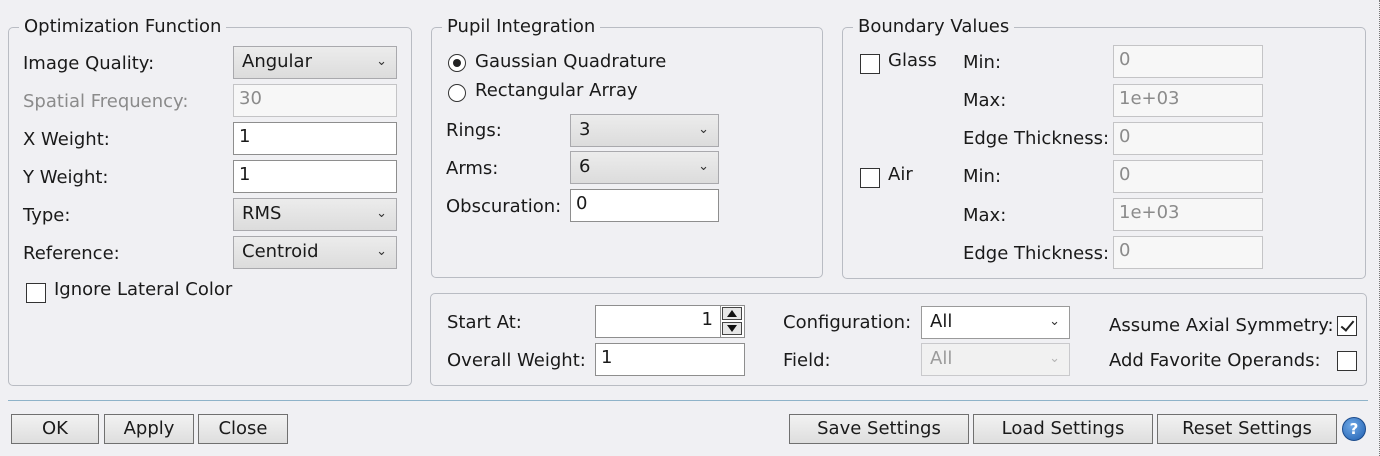 The height and width of the screenshot is (456, 1380). I want to click on glass-min-label: Min:, so click(982, 62).